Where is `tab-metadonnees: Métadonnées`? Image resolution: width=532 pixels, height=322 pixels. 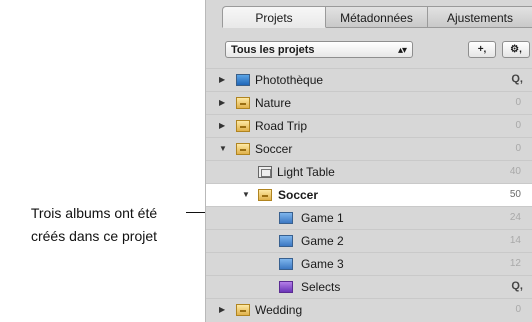
tab-metadonnees: Métadonnées is located at coordinates (377, 17).